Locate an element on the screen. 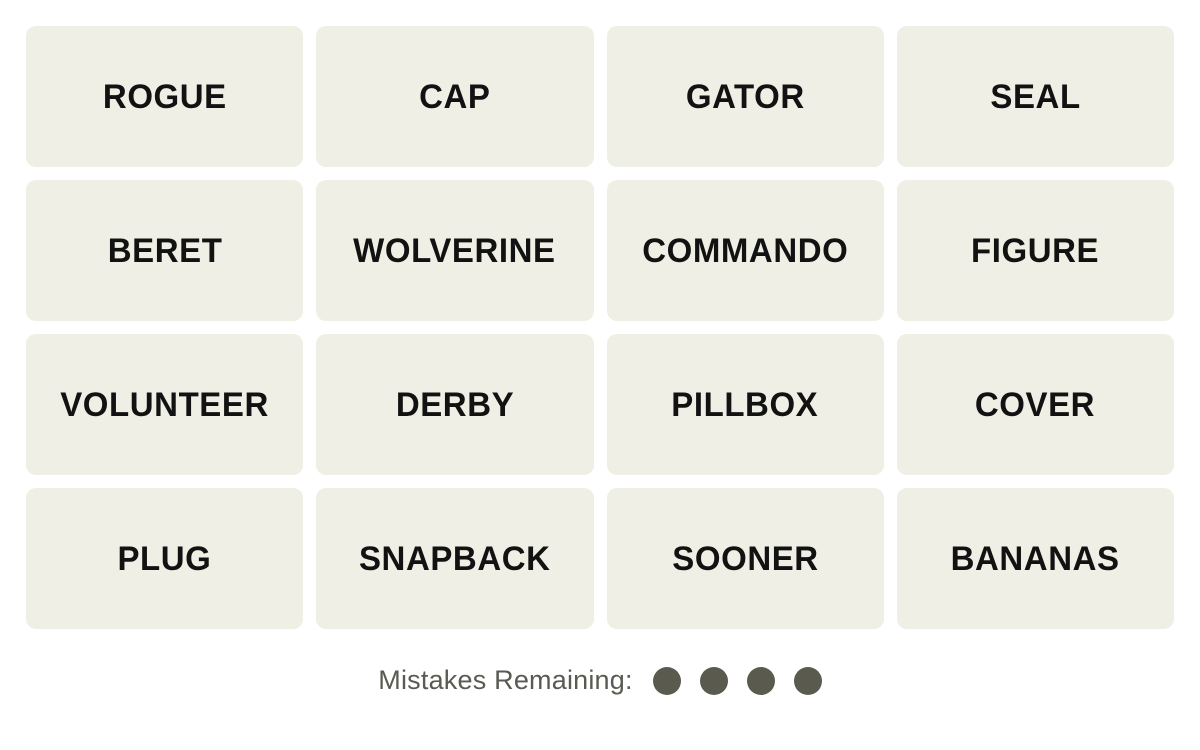  word-tile-label: DERBY is located at coordinates (455, 404).